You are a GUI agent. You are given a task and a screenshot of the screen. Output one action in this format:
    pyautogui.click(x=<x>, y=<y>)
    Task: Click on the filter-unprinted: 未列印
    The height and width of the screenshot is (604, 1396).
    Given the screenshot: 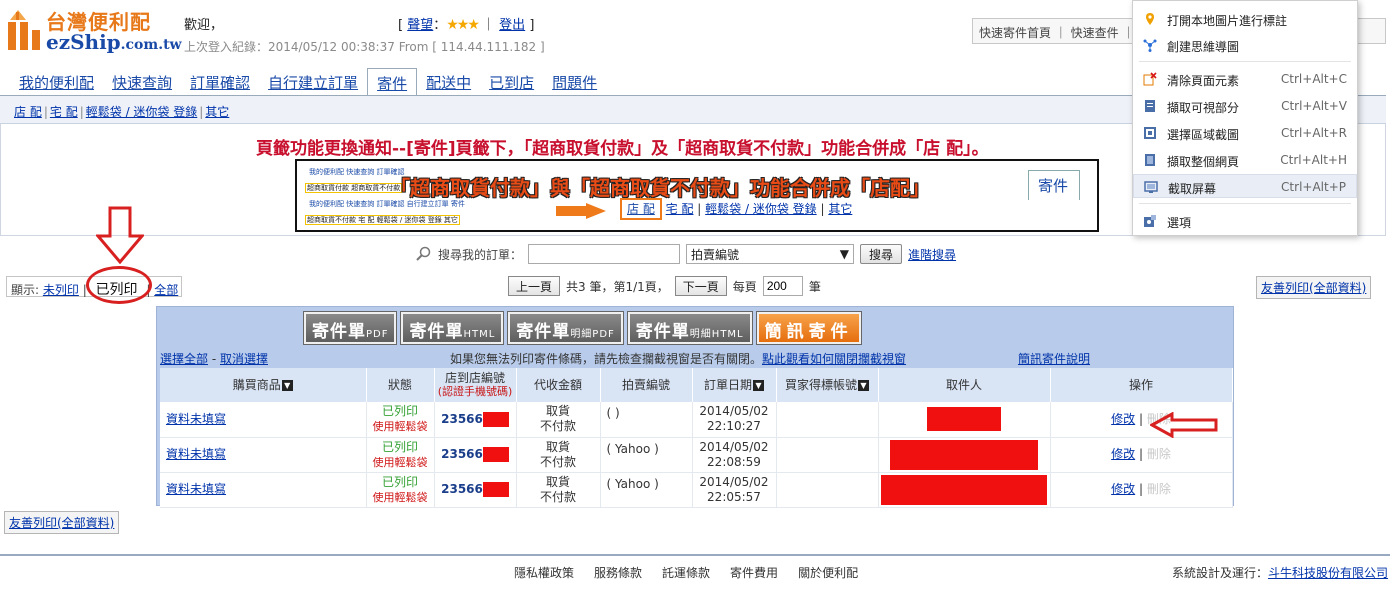 What is the action you would take?
    pyautogui.click(x=61, y=290)
    